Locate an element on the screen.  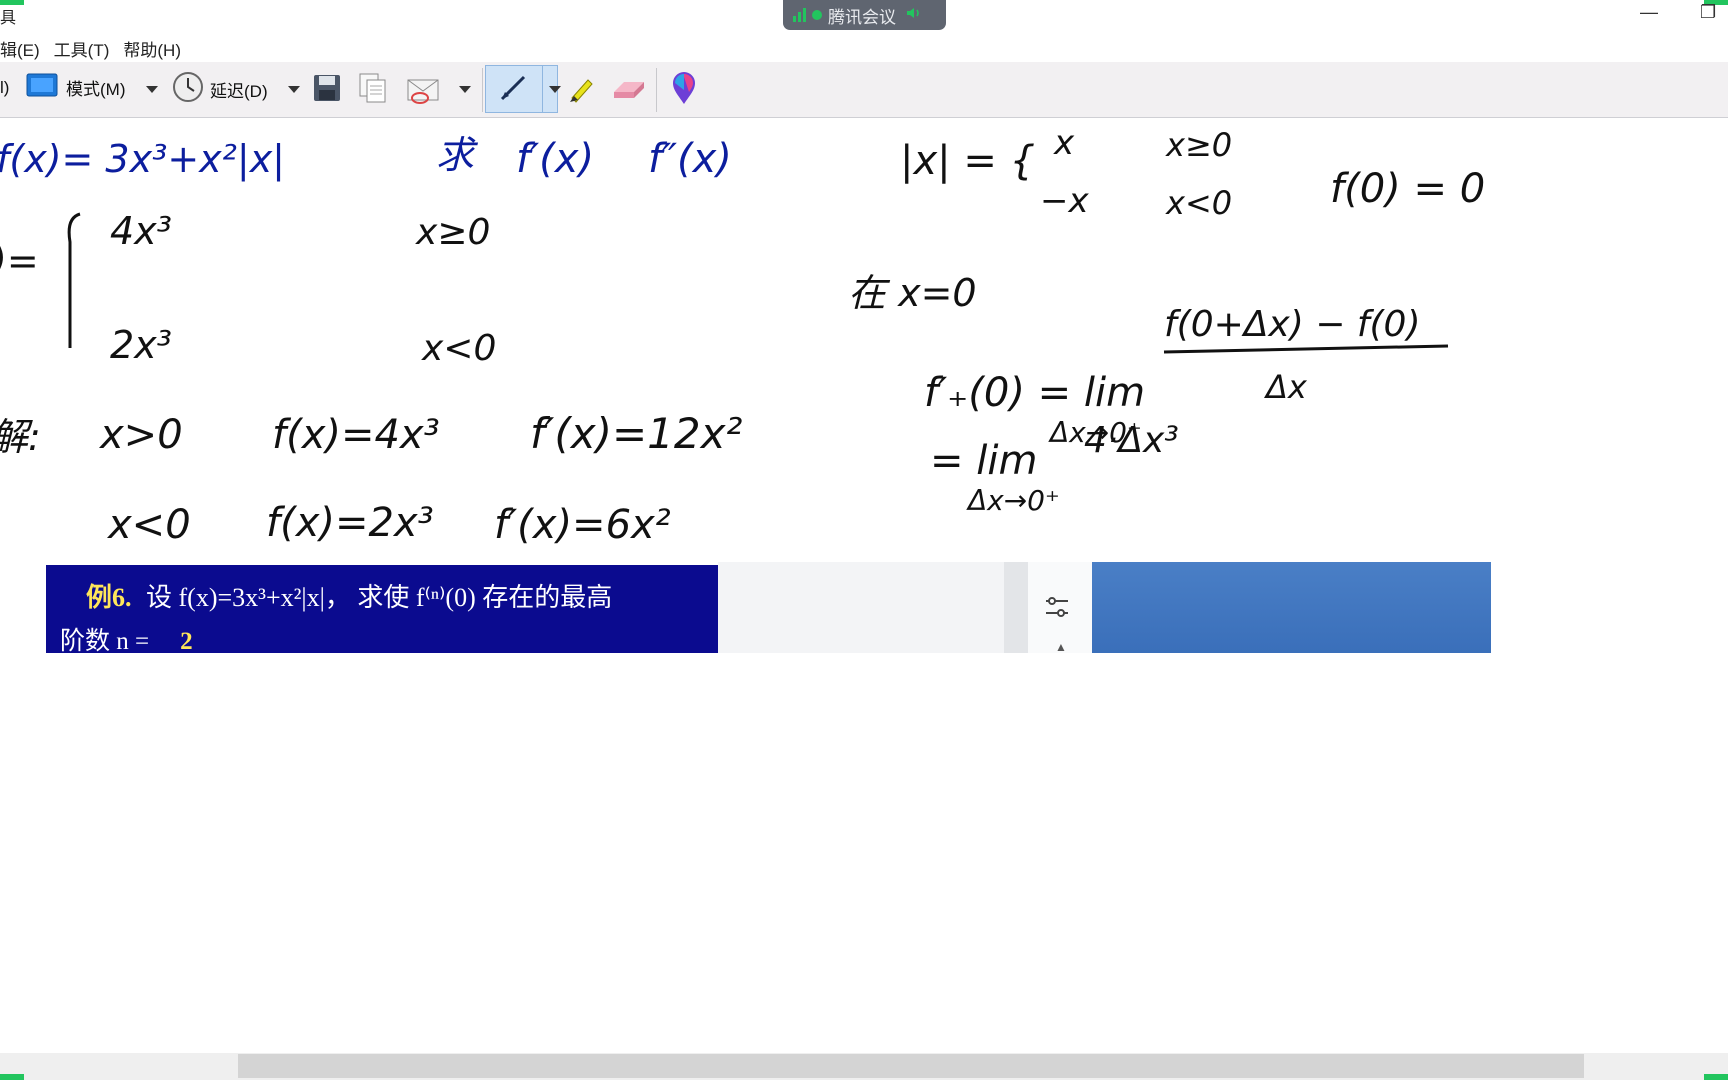
problem-line-1: 例6. 设 f(x)=3x³+x²|x|， 求使 f⁽ⁿ⁾(0) 存在的最高 is located at coordinates (349, 595).